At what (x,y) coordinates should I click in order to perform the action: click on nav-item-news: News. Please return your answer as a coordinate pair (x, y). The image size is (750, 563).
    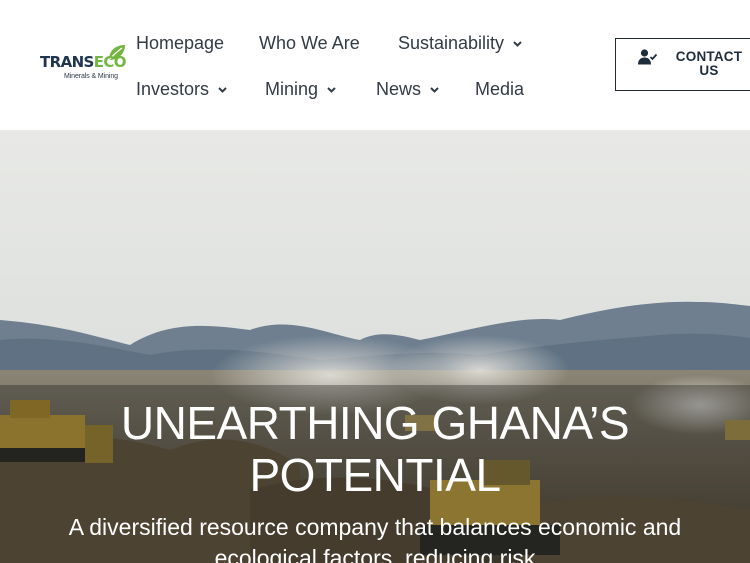
    Looking at the image, I should click on (407, 89).